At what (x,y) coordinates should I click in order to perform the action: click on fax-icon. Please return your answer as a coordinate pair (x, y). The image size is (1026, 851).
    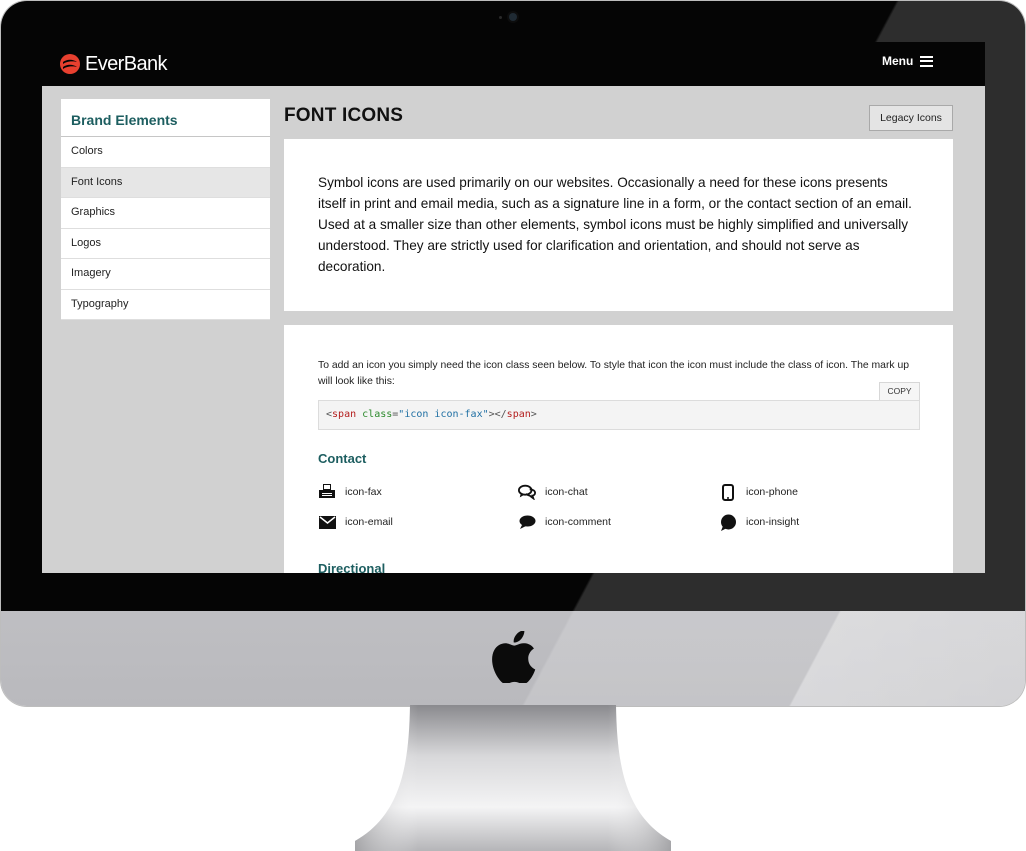
    Looking at the image, I should click on (327, 492).